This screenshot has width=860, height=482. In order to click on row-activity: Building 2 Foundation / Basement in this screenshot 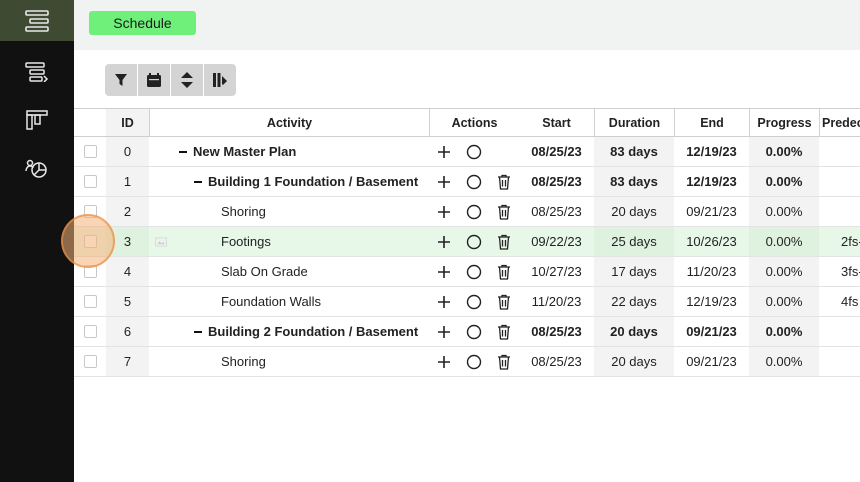, I will do `click(289, 331)`.